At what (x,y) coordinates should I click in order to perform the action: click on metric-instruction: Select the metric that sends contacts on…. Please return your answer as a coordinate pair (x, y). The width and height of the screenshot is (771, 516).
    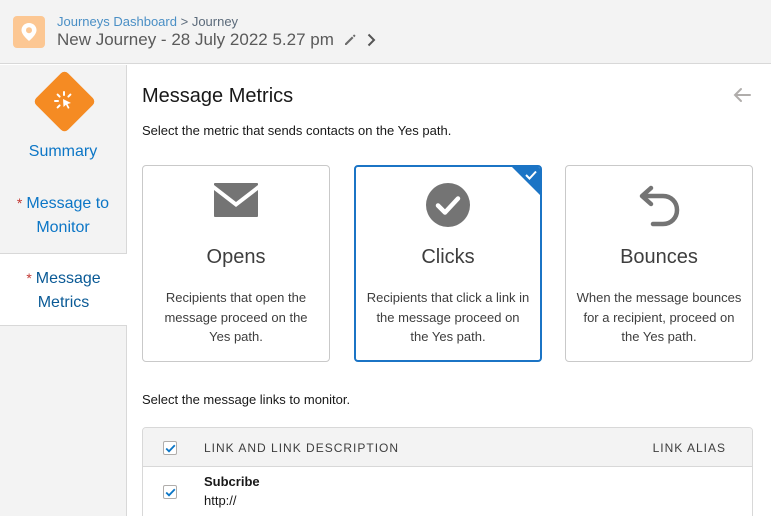
    Looking at the image, I should click on (297, 130).